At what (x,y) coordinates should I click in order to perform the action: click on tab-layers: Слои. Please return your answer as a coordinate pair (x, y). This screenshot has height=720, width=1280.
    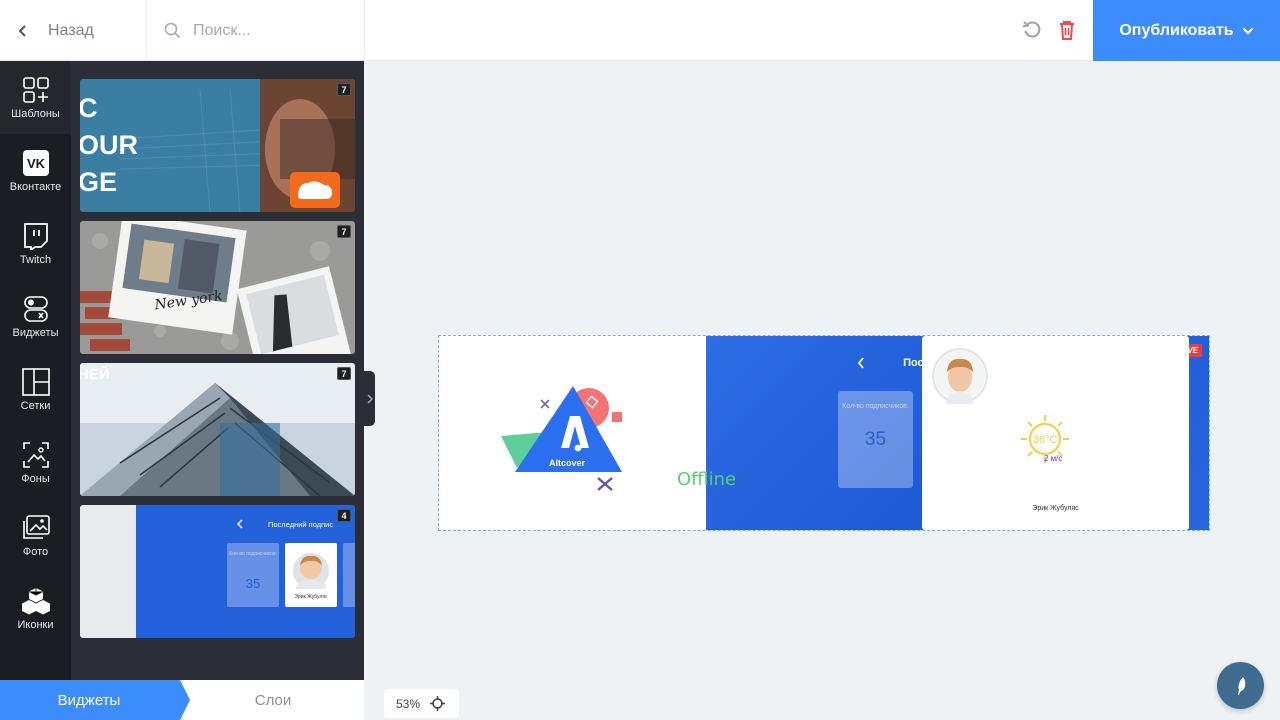
    Looking at the image, I should click on (273, 700).